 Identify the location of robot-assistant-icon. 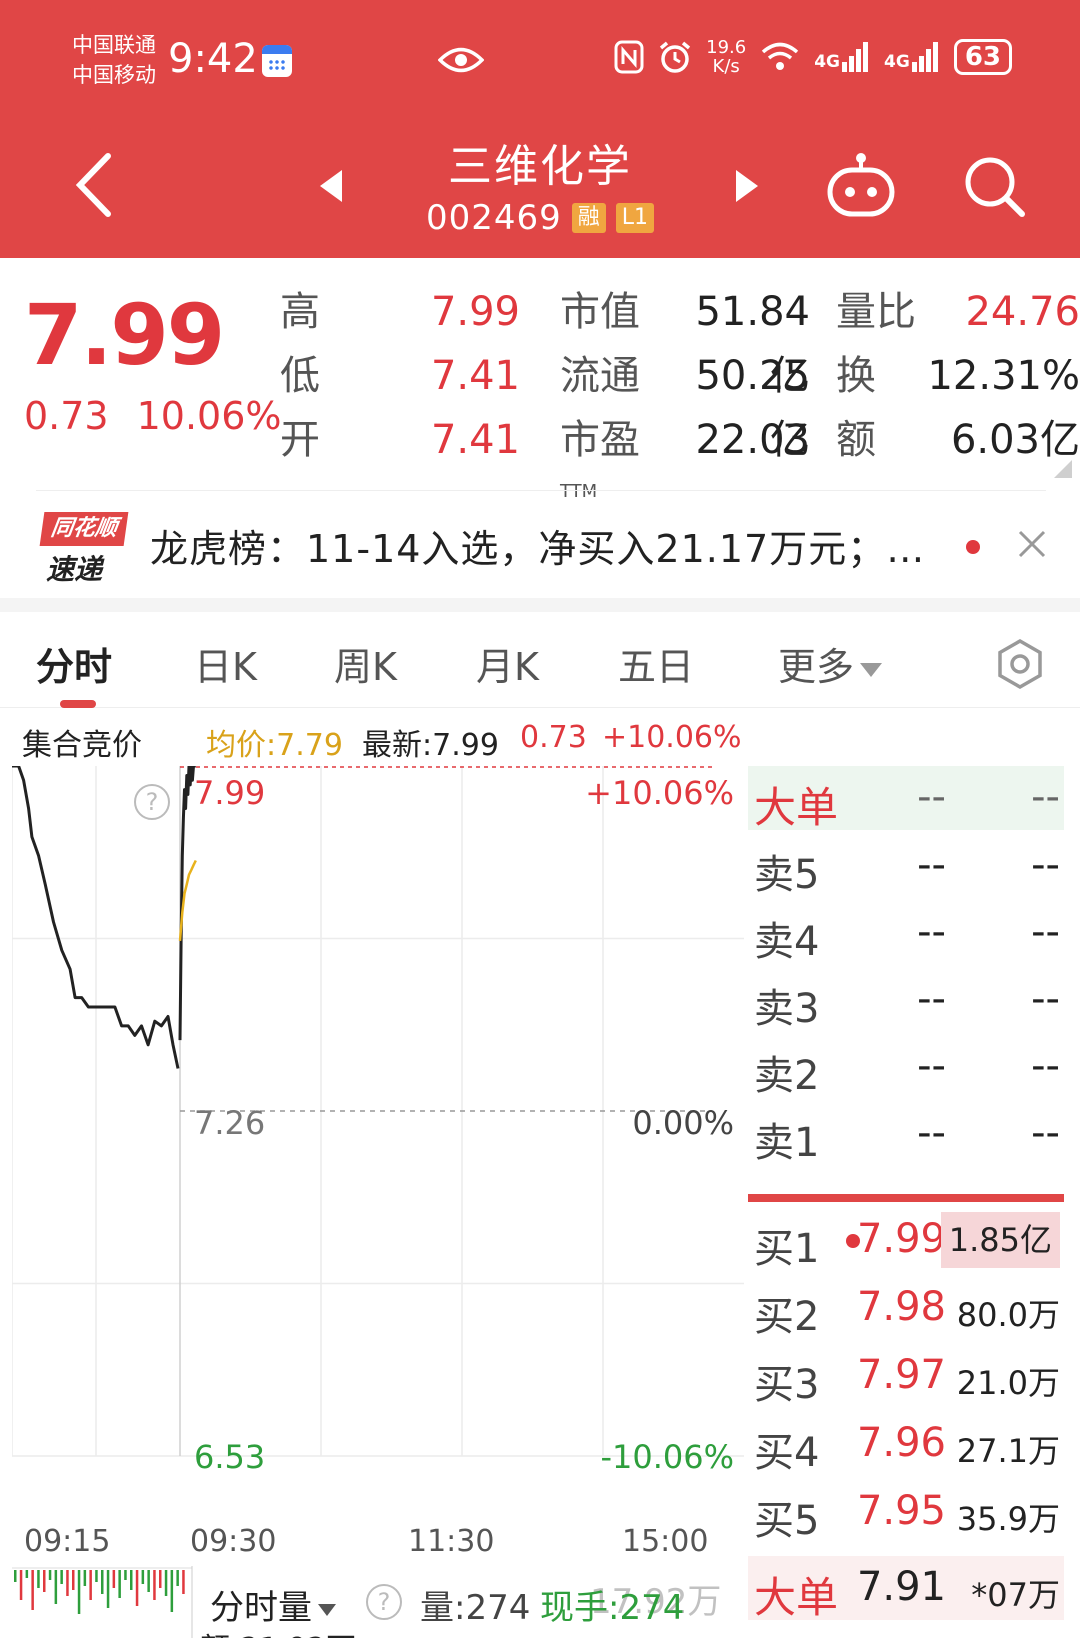
(861, 185).